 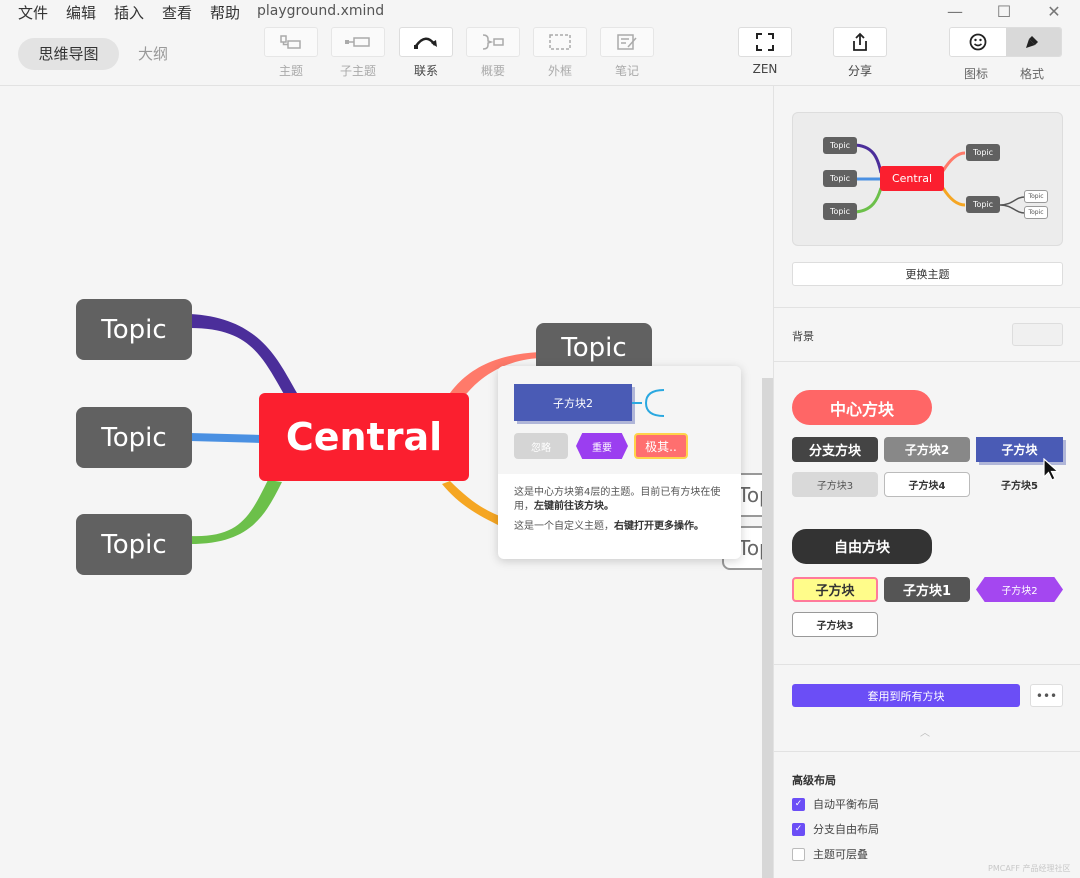 What do you see at coordinates (846, 829) in the screenshot?
I see `branch-free-label: 分支自由布局` at bounding box center [846, 829].